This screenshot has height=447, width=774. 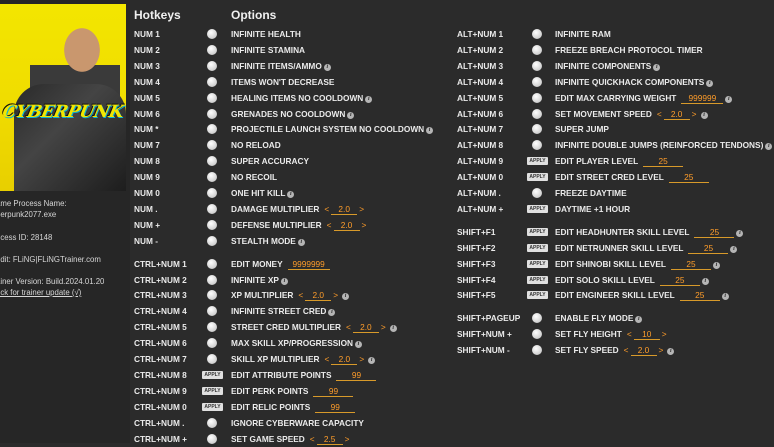 I want to click on check-update-link: eck for trainer update (√), so click(x=40, y=292).